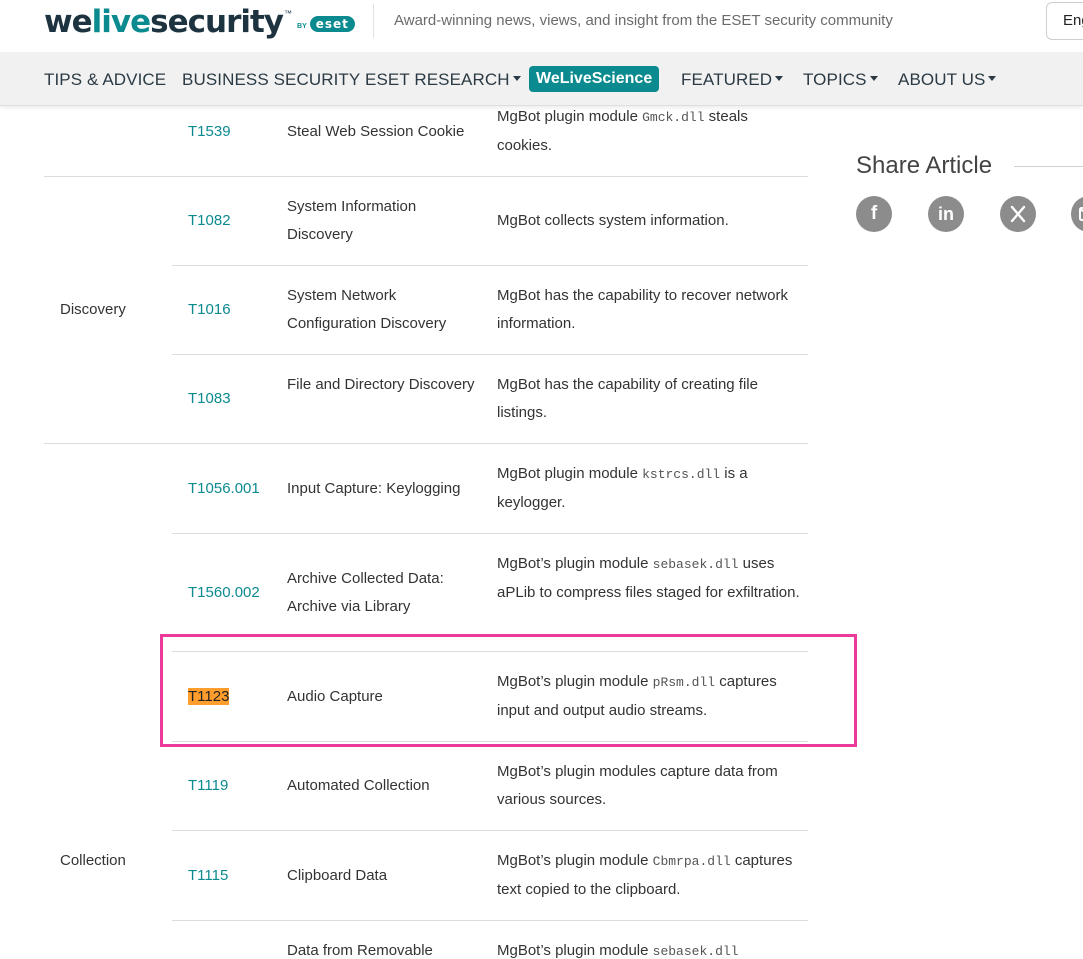 Image resolution: width=1083 pixels, height=959 pixels. What do you see at coordinates (302, 26) in the screenshot?
I see `logo-by: BY` at bounding box center [302, 26].